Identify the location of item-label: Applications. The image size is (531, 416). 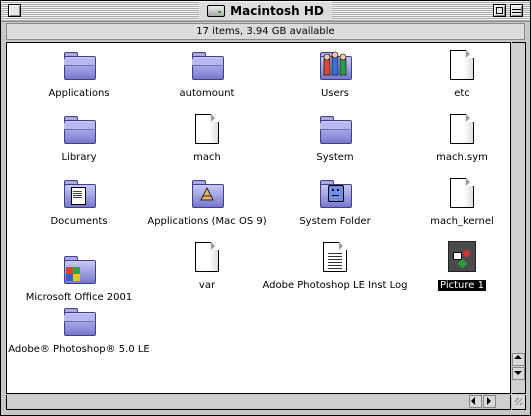
(79, 93).